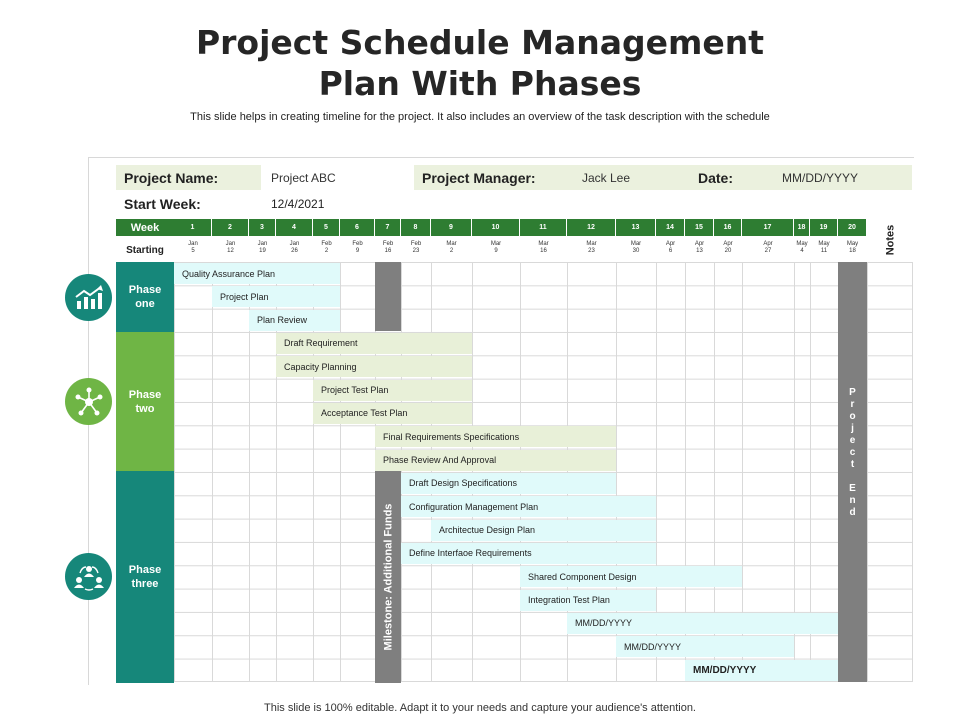 Image resolution: width=960 pixels, height=720 pixels. What do you see at coordinates (326, 247) in the screenshot?
I see `week-start-date-5: Feb 2` at bounding box center [326, 247].